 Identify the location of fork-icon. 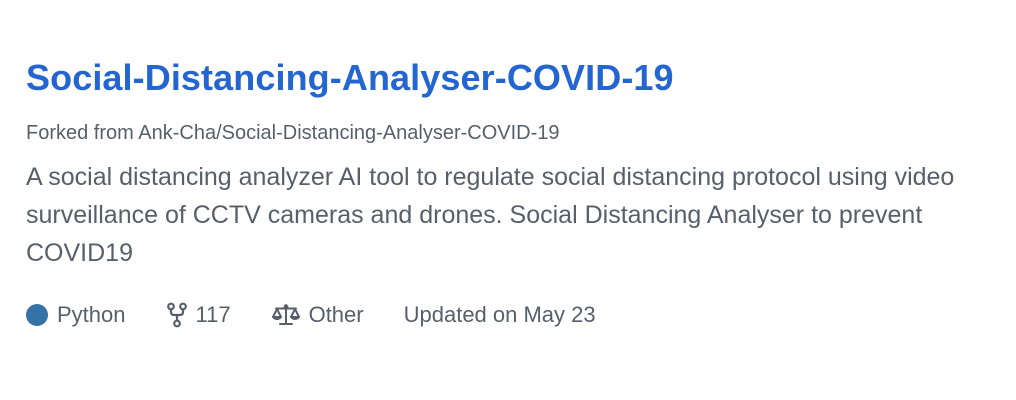
(177, 315).